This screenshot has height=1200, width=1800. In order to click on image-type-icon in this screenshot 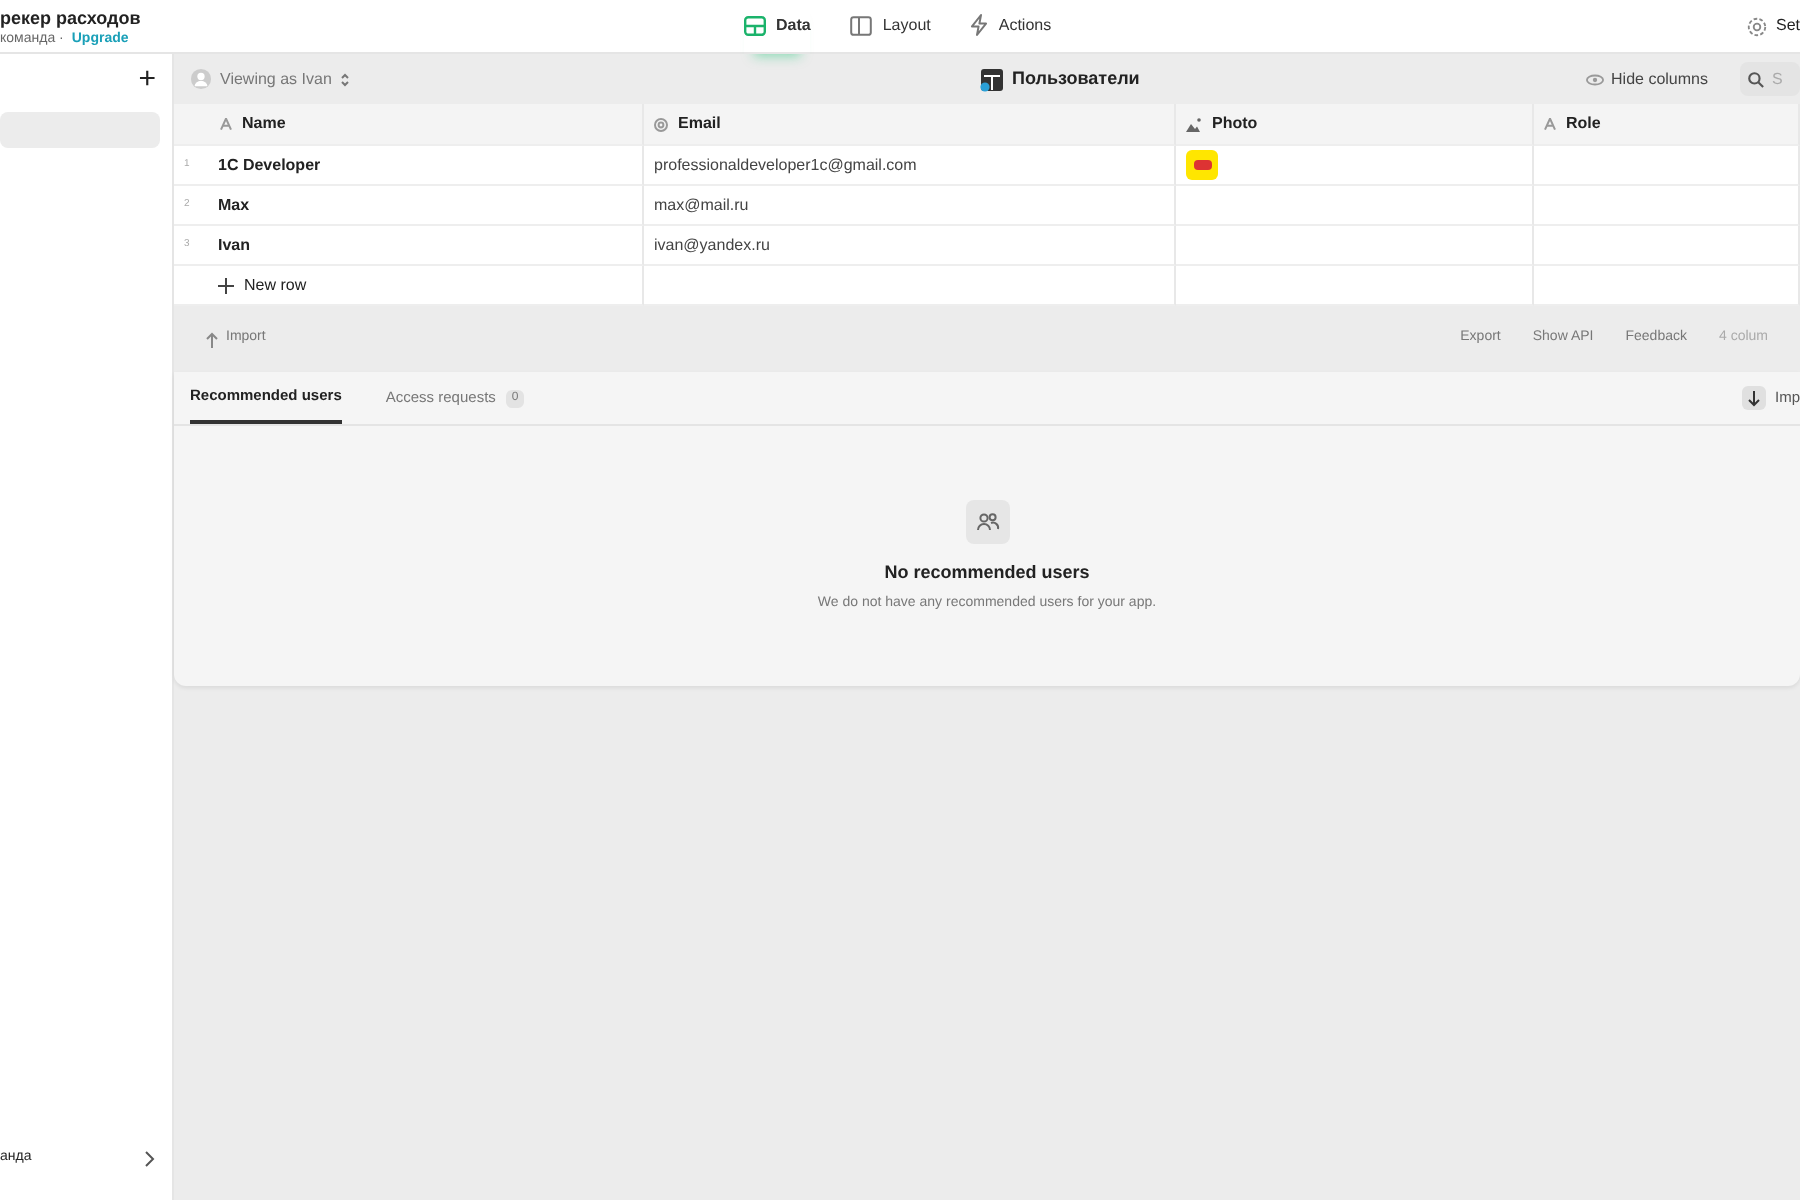, I will do `click(1194, 124)`.